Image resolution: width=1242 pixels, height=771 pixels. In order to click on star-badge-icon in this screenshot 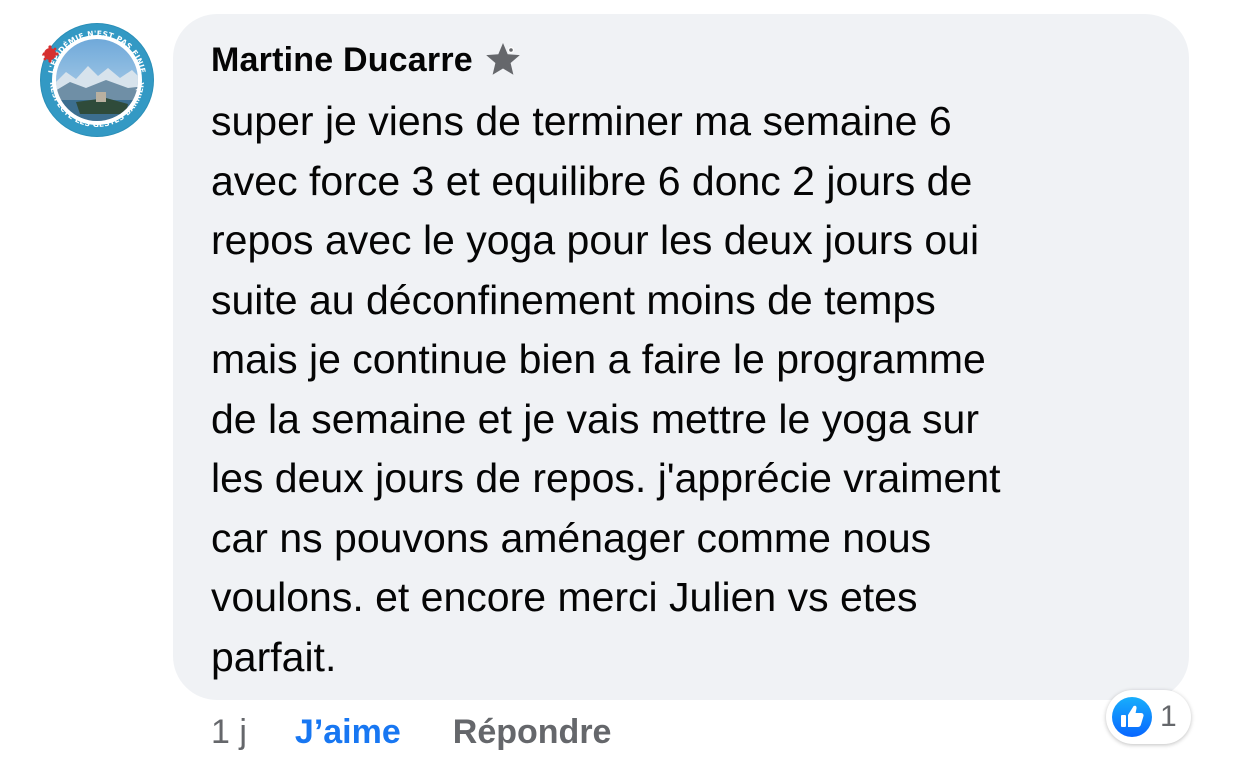, I will do `click(503, 60)`.